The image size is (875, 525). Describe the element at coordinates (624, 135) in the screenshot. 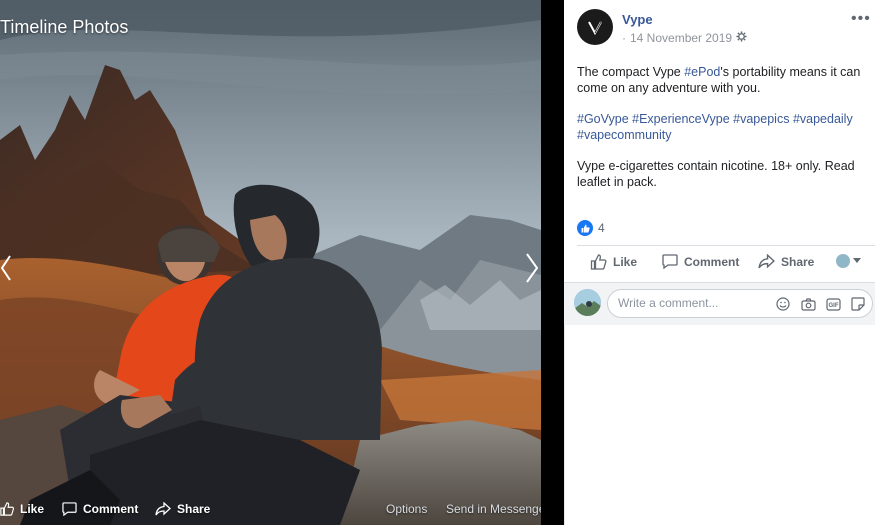

I see `hashtag-link: #vapecommunity` at that location.